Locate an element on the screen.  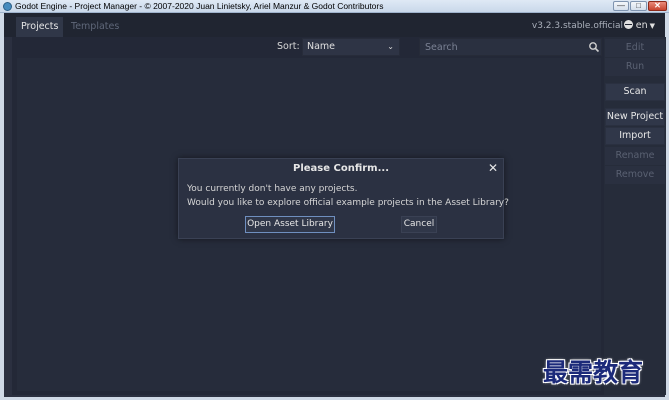
version-label: v3.2.3.stable.official is located at coordinates (577, 26).